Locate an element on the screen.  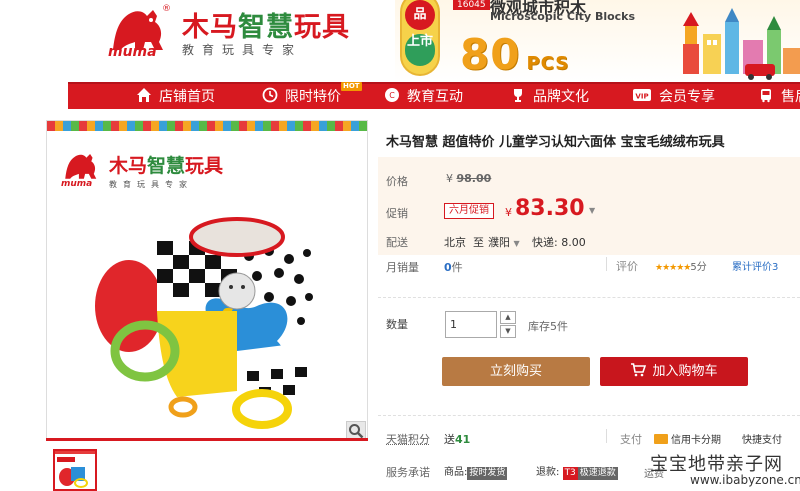
pay-label: 支付 is located at coordinates (631, 439).